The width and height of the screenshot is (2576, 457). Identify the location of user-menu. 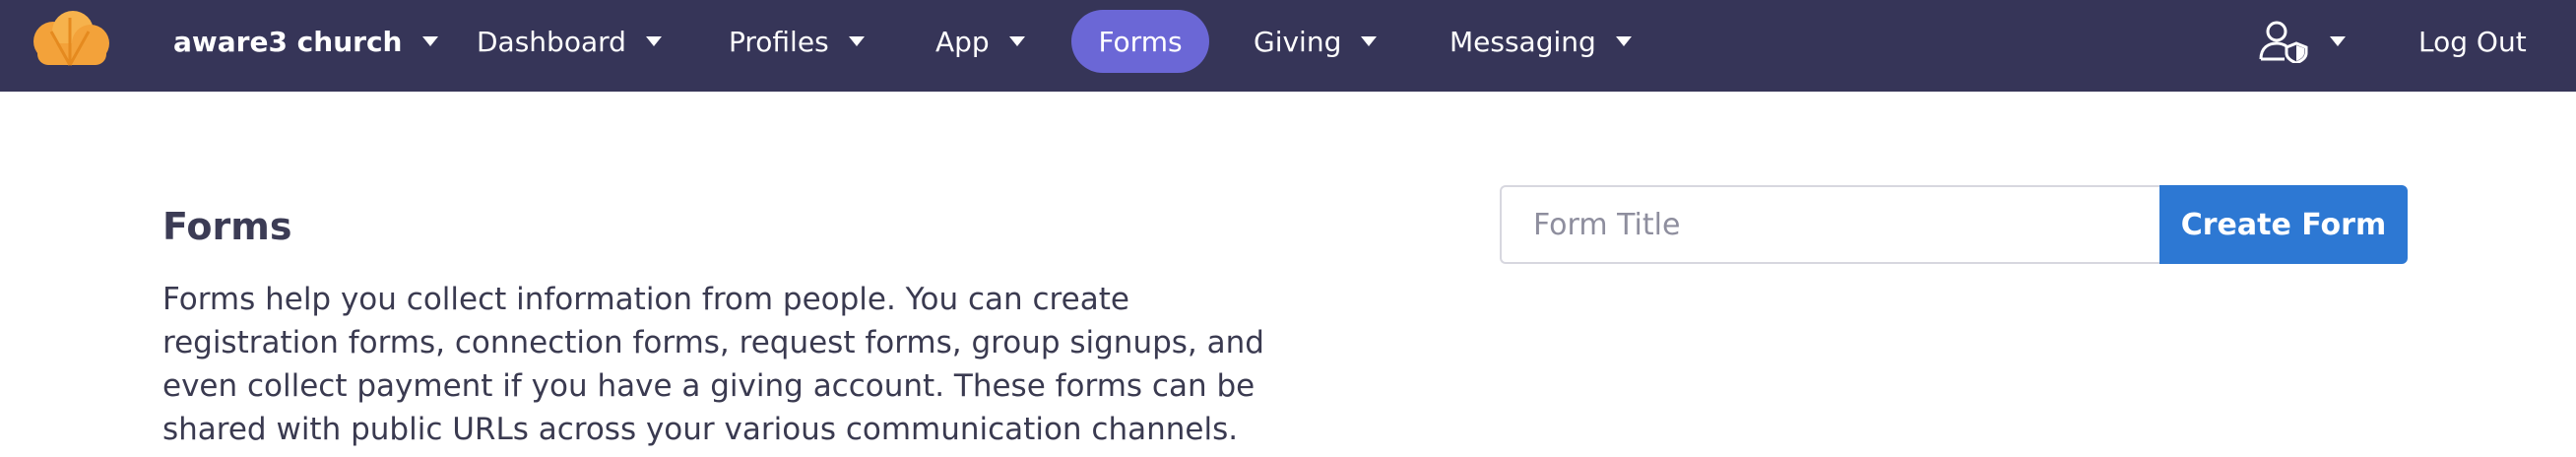
(2302, 41).